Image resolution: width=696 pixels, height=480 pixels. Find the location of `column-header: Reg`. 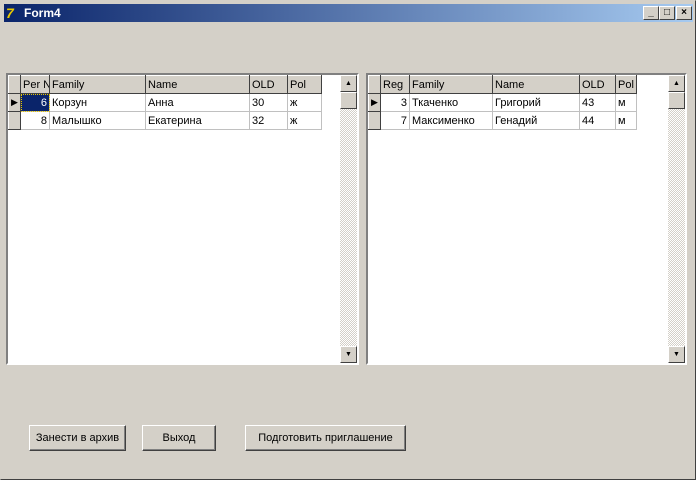

column-header: Reg is located at coordinates (395, 84).